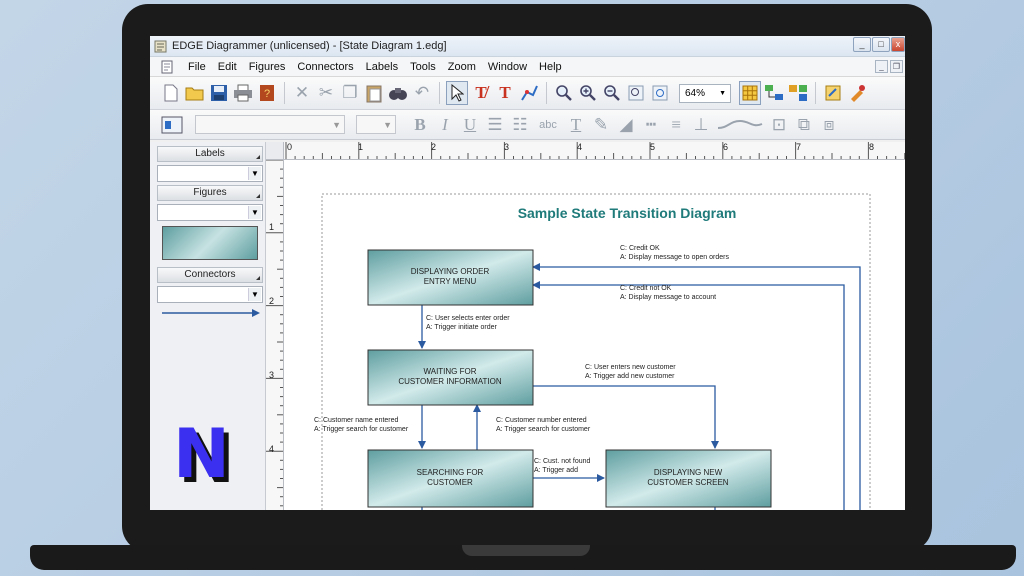 This screenshot has height=576, width=1024. What do you see at coordinates (211, 313) in the screenshot?
I see `connector-style-preview` at bounding box center [211, 313].